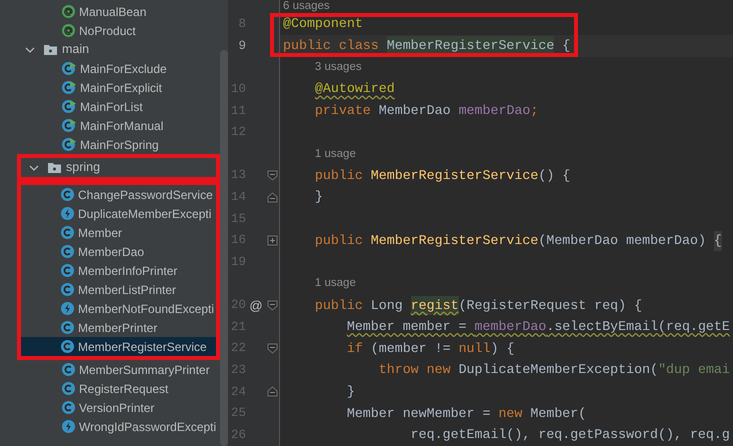 The height and width of the screenshot is (446, 733). I want to click on file-name: ChangePasswordService, so click(145, 195).